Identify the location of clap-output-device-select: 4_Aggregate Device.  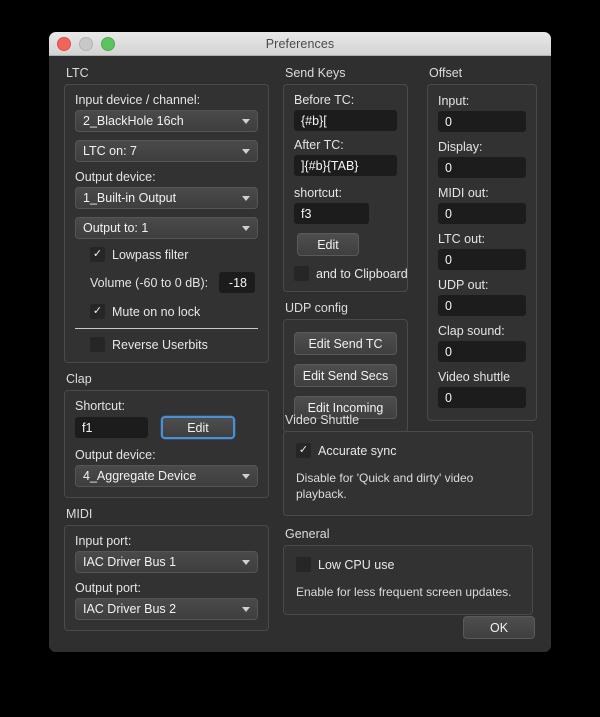
(166, 476).